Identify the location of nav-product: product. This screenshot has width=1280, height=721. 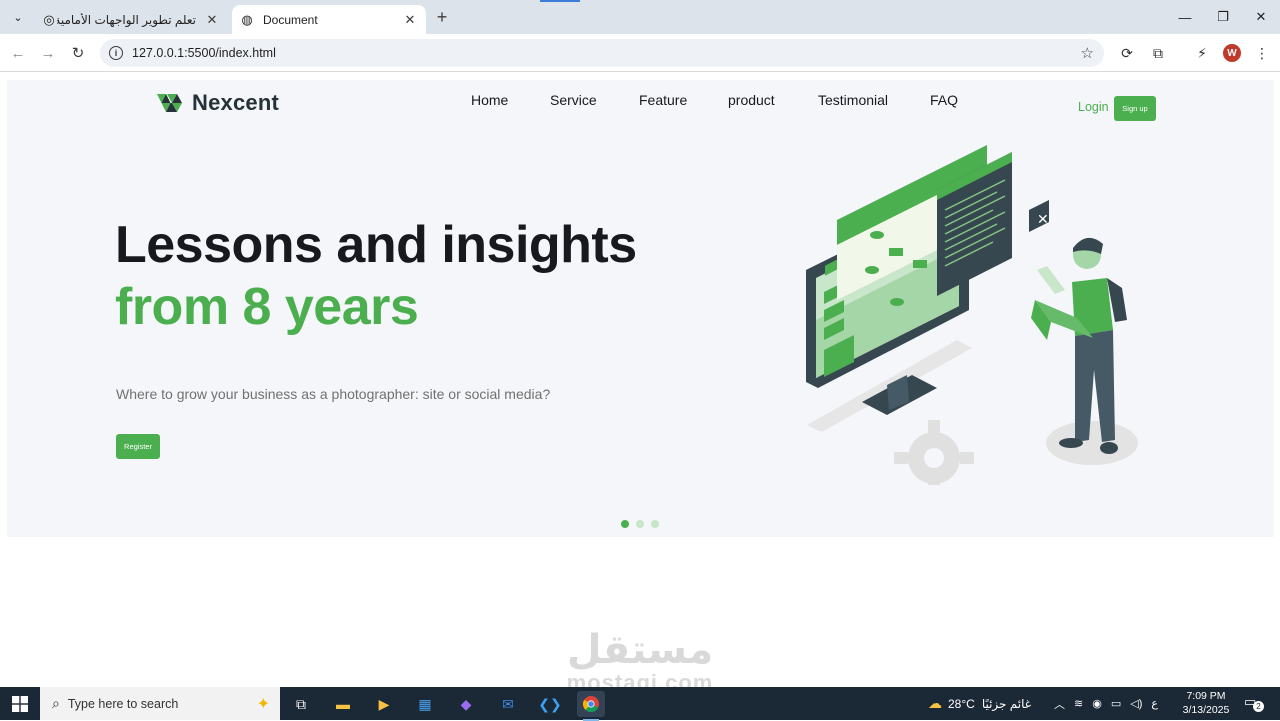
(751, 100).